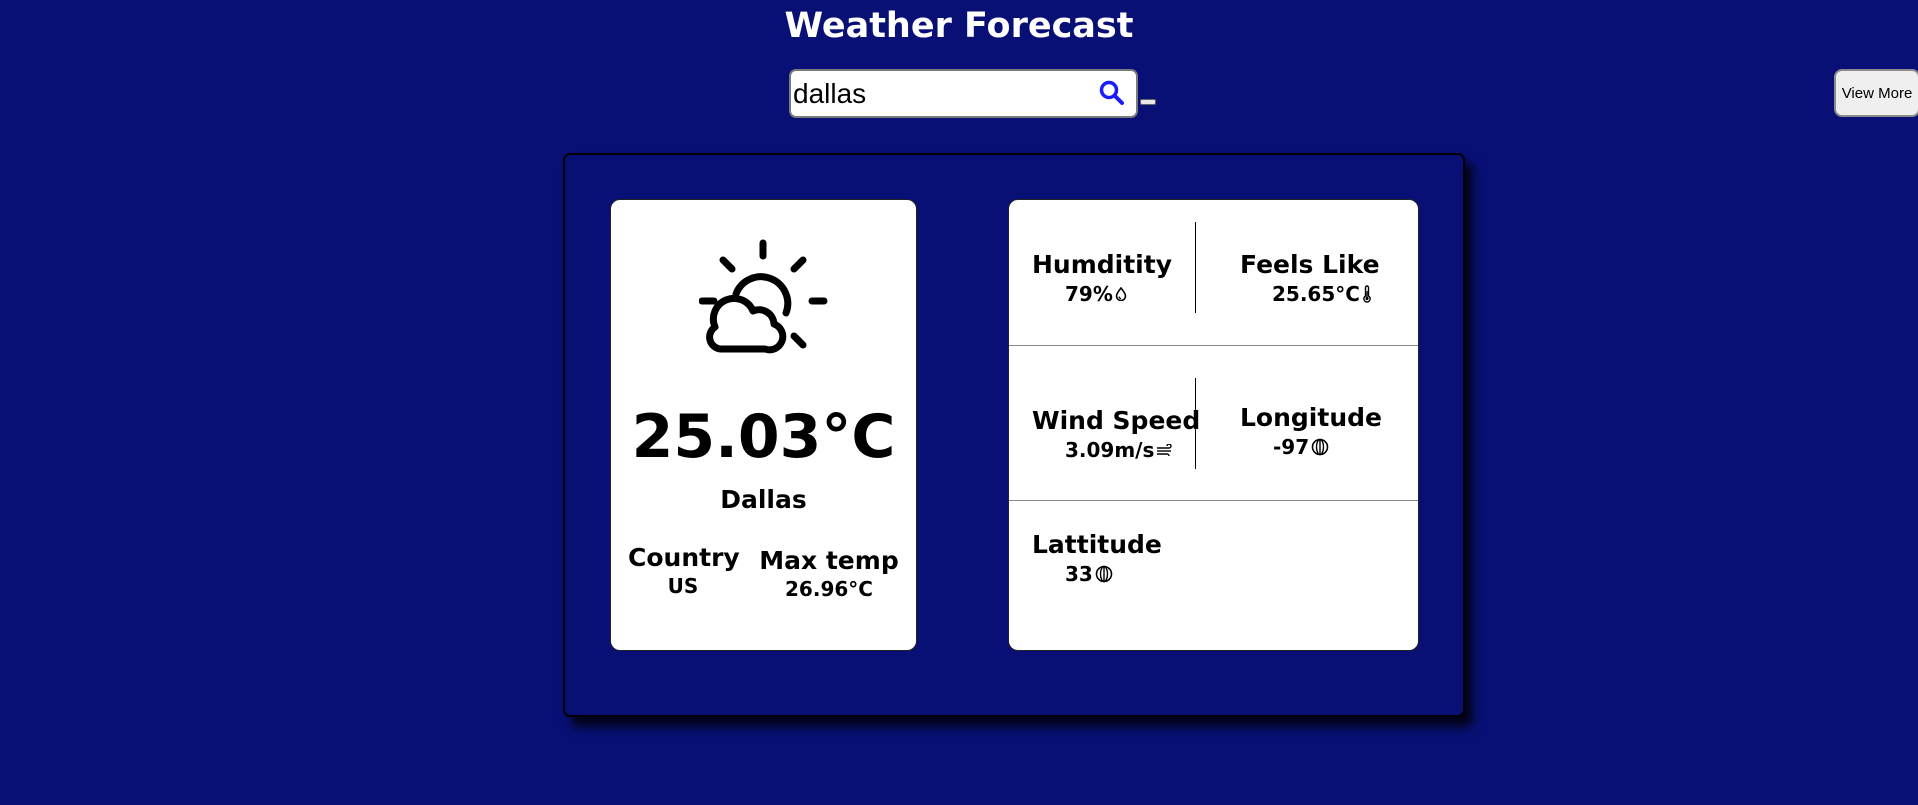 This screenshot has height=805, width=1918. I want to click on search-bar, so click(963, 93).